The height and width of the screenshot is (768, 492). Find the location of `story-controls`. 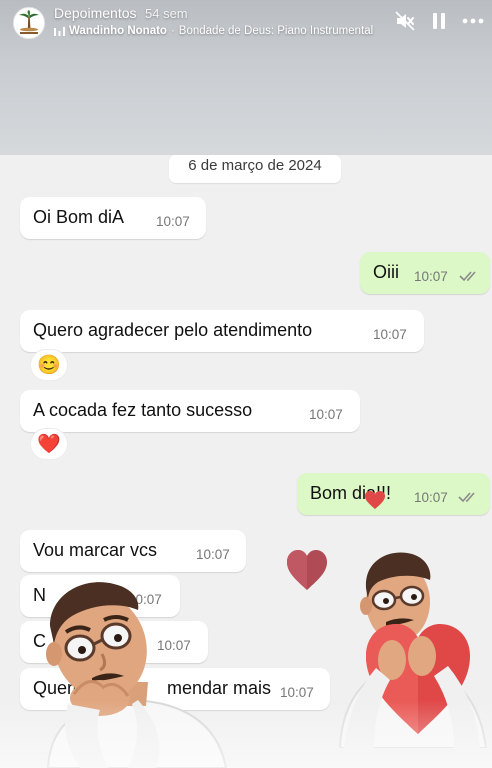

story-controls is located at coordinates (433, 21).